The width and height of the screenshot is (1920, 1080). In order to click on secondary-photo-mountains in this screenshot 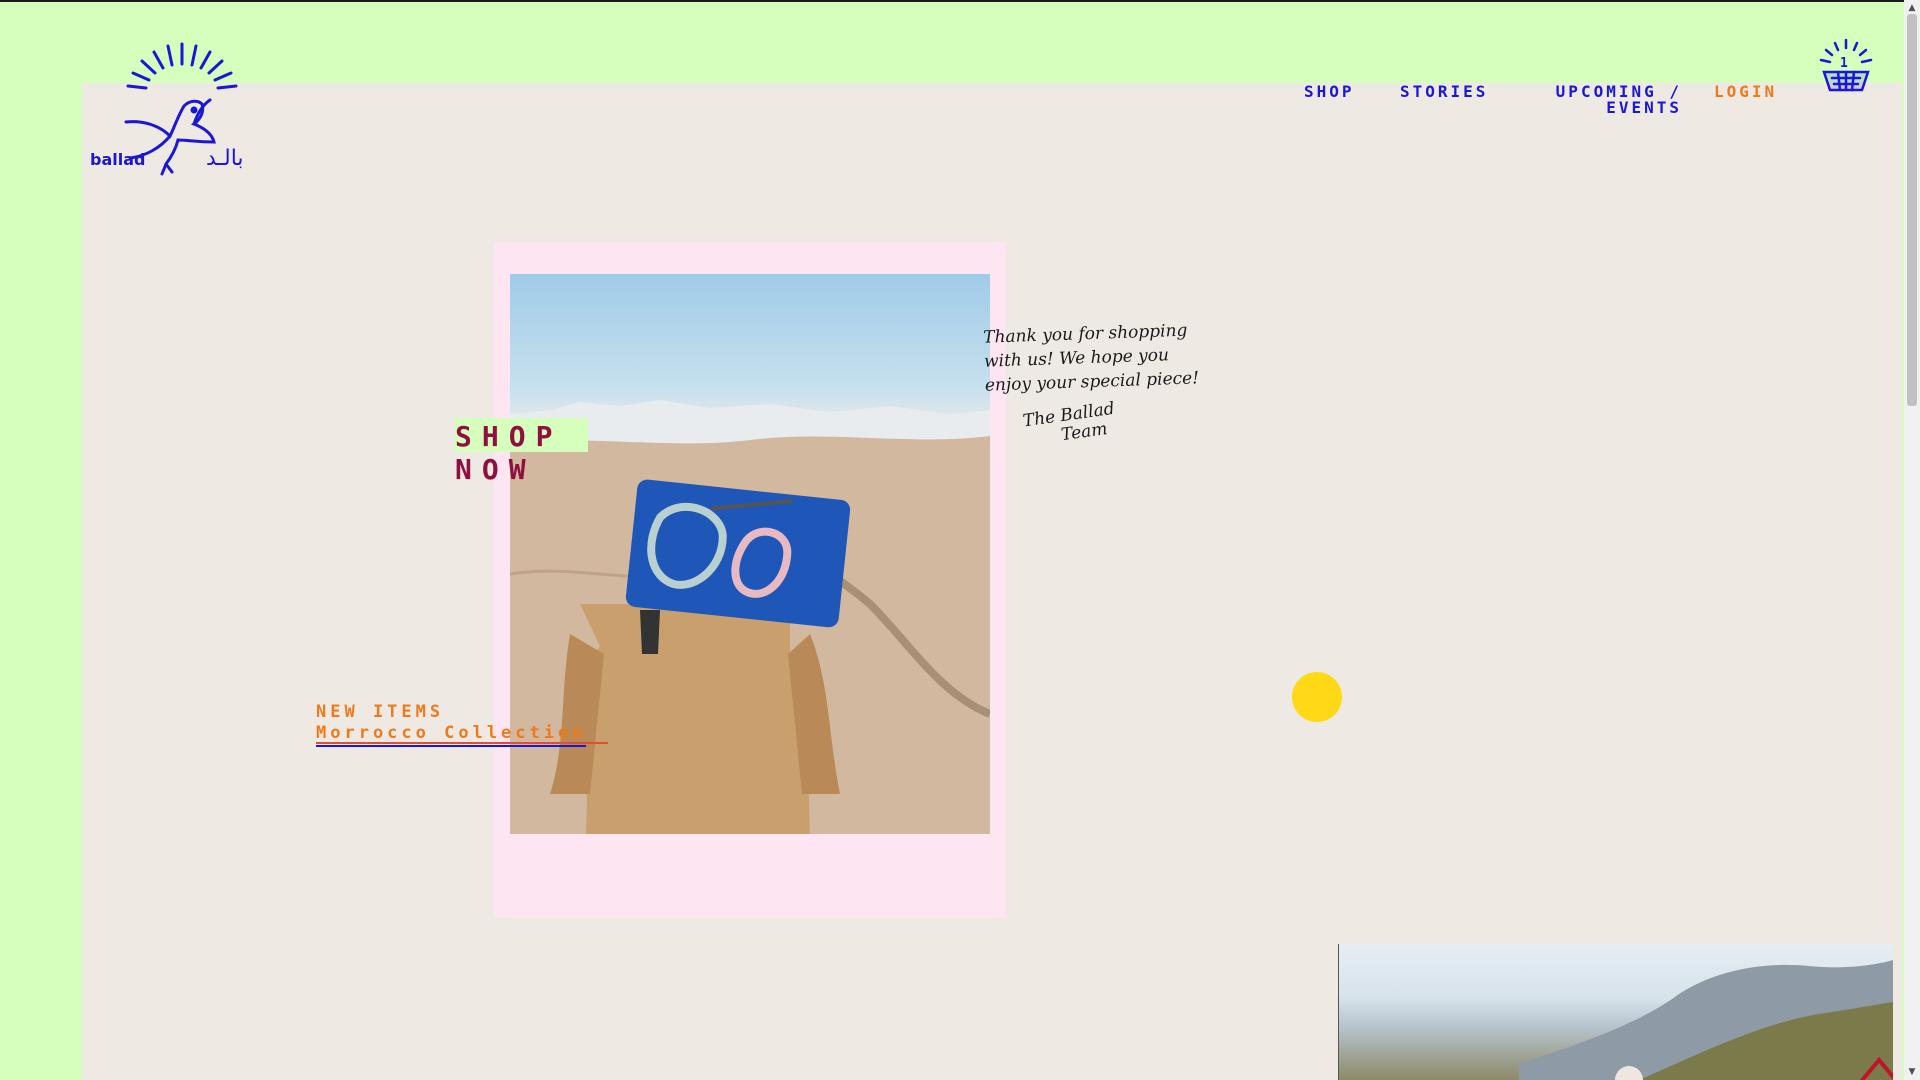, I will do `click(1615, 1012)`.